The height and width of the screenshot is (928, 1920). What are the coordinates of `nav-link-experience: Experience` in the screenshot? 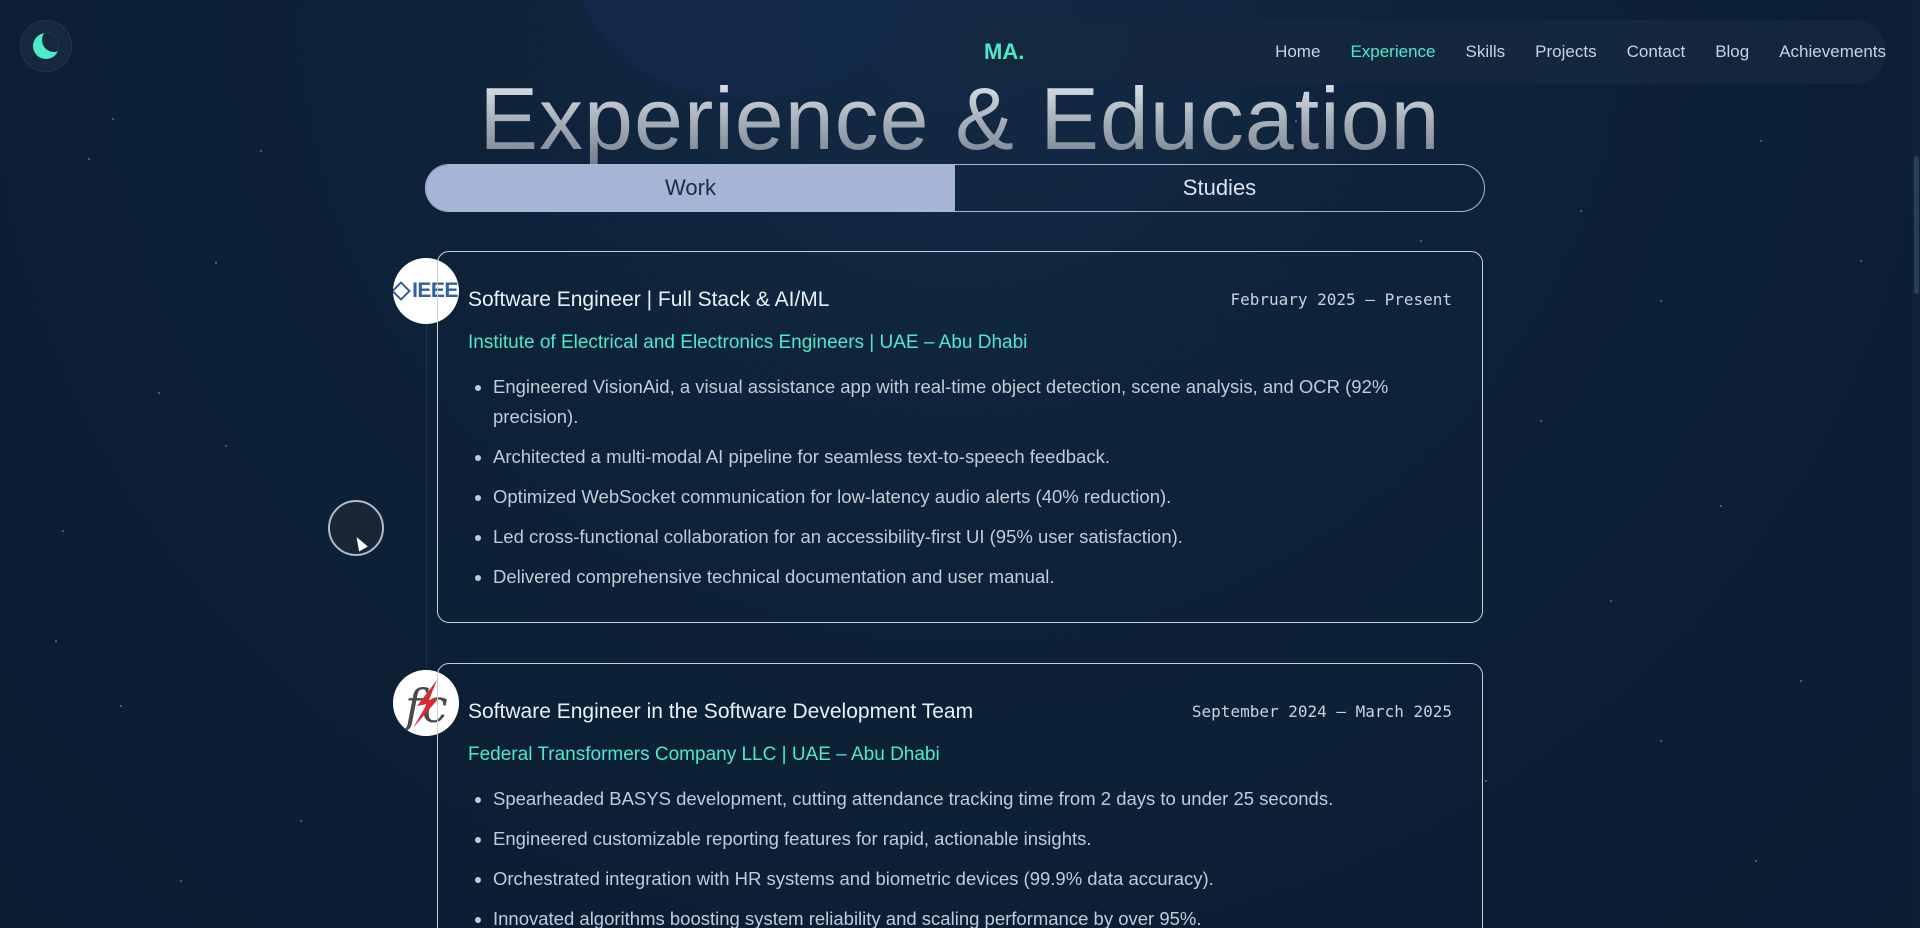 It's located at (1392, 52).